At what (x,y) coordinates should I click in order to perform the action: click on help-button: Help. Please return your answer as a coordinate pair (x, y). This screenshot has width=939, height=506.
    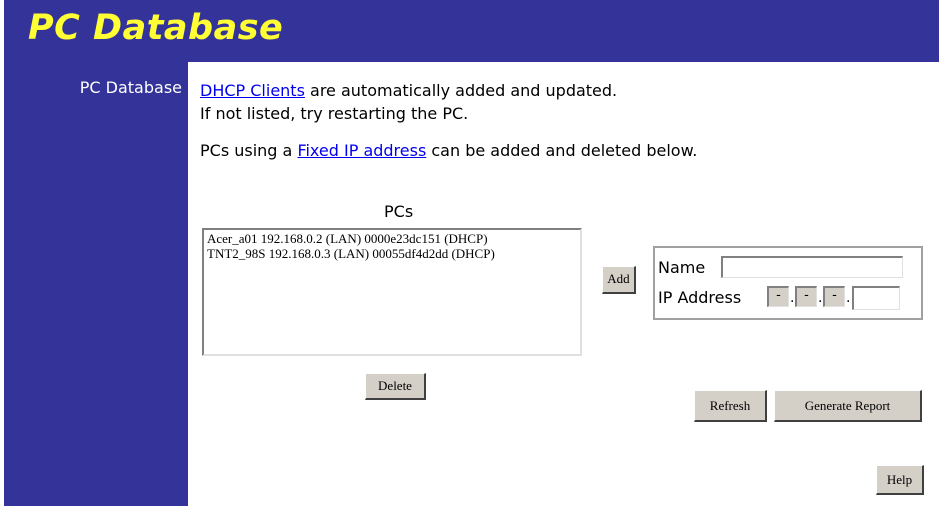
    Looking at the image, I should click on (900, 480).